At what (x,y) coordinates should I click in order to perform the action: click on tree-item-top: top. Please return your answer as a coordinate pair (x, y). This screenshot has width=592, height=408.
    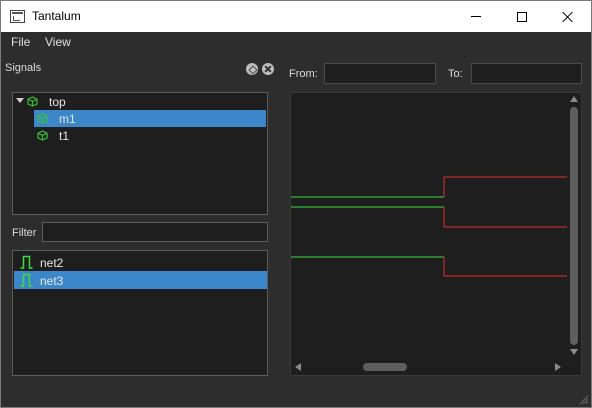
    Looking at the image, I should click on (140, 101).